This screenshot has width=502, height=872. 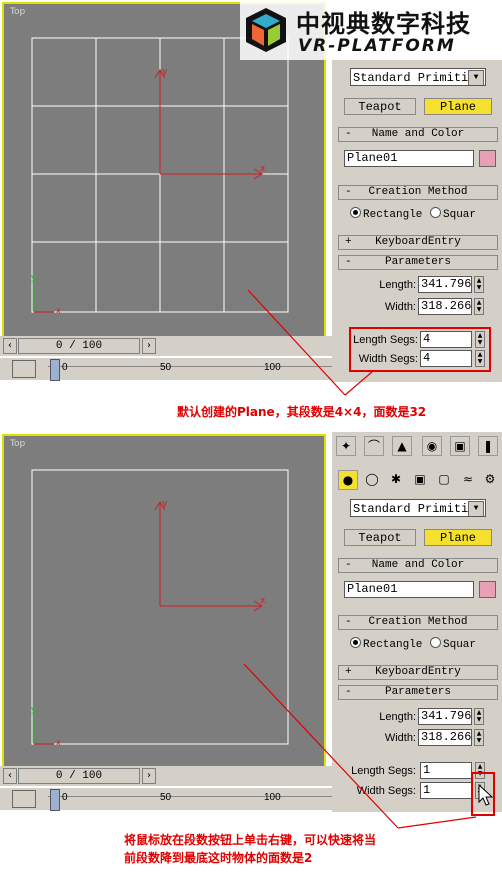 I want to click on bottom-annotation-lines, so click(x=360, y=746).